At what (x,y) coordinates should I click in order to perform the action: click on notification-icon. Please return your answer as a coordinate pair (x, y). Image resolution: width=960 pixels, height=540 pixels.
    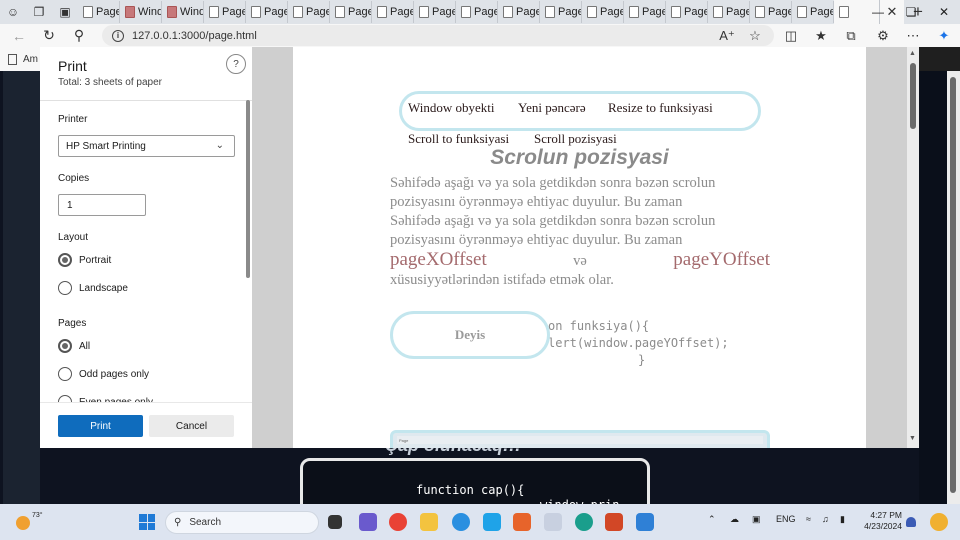
    Looking at the image, I should click on (911, 522).